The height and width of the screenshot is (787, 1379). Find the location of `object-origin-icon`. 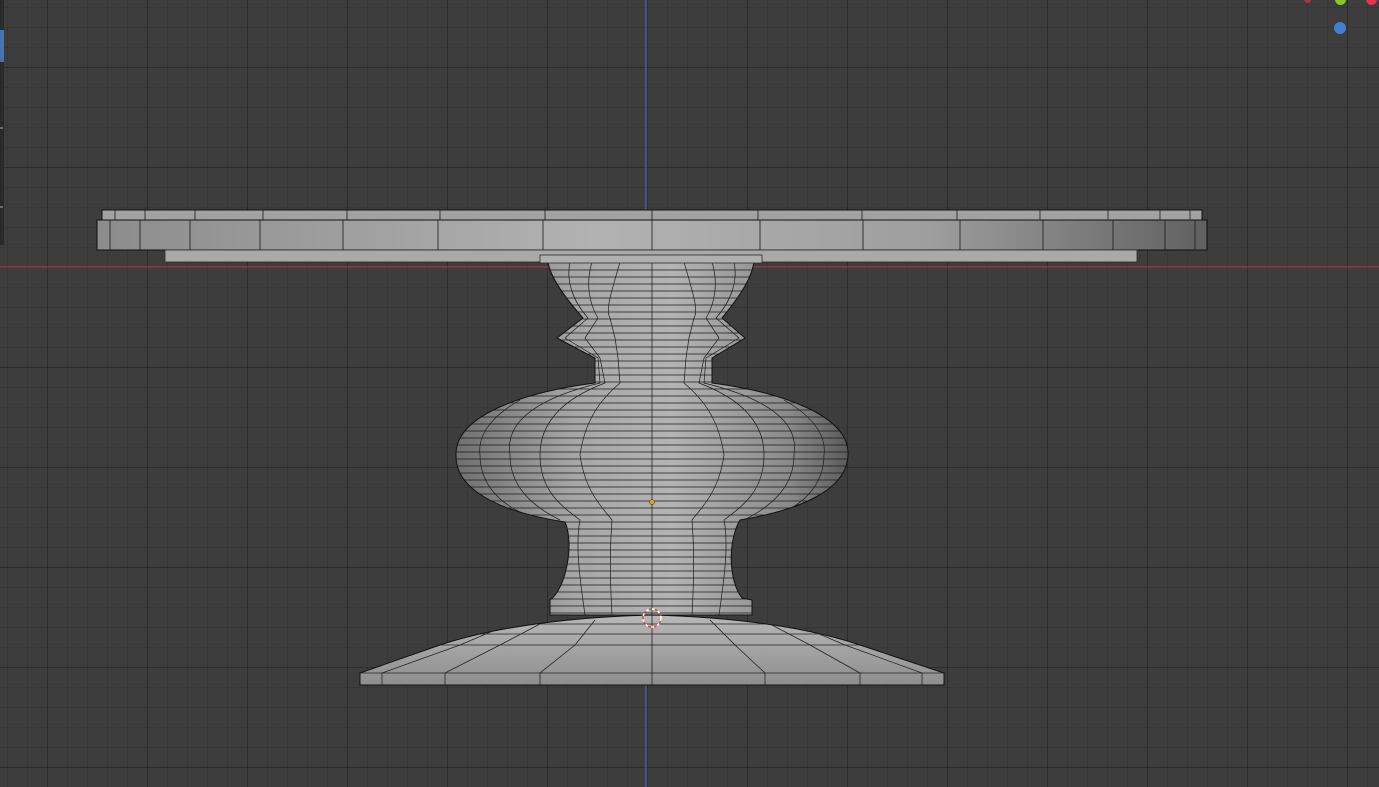

object-origin-icon is located at coordinates (652, 502).